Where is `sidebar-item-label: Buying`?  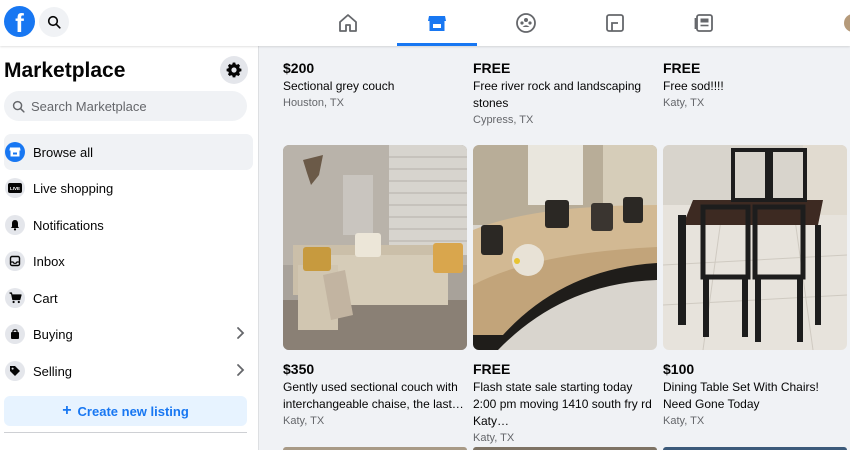
sidebar-item-label: Buying is located at coordinates (53, 334).